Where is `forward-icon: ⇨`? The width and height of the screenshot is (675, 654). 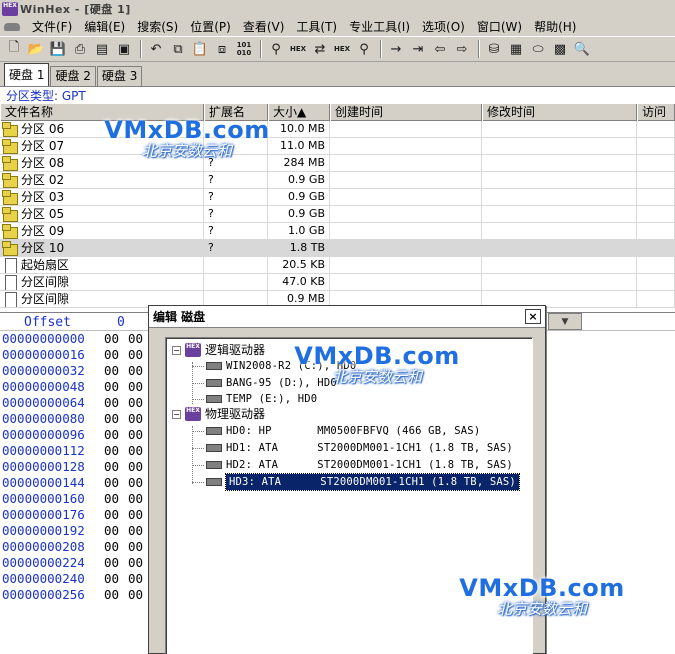
forward-icon: ⇨ is located at coordinates (462, 49).